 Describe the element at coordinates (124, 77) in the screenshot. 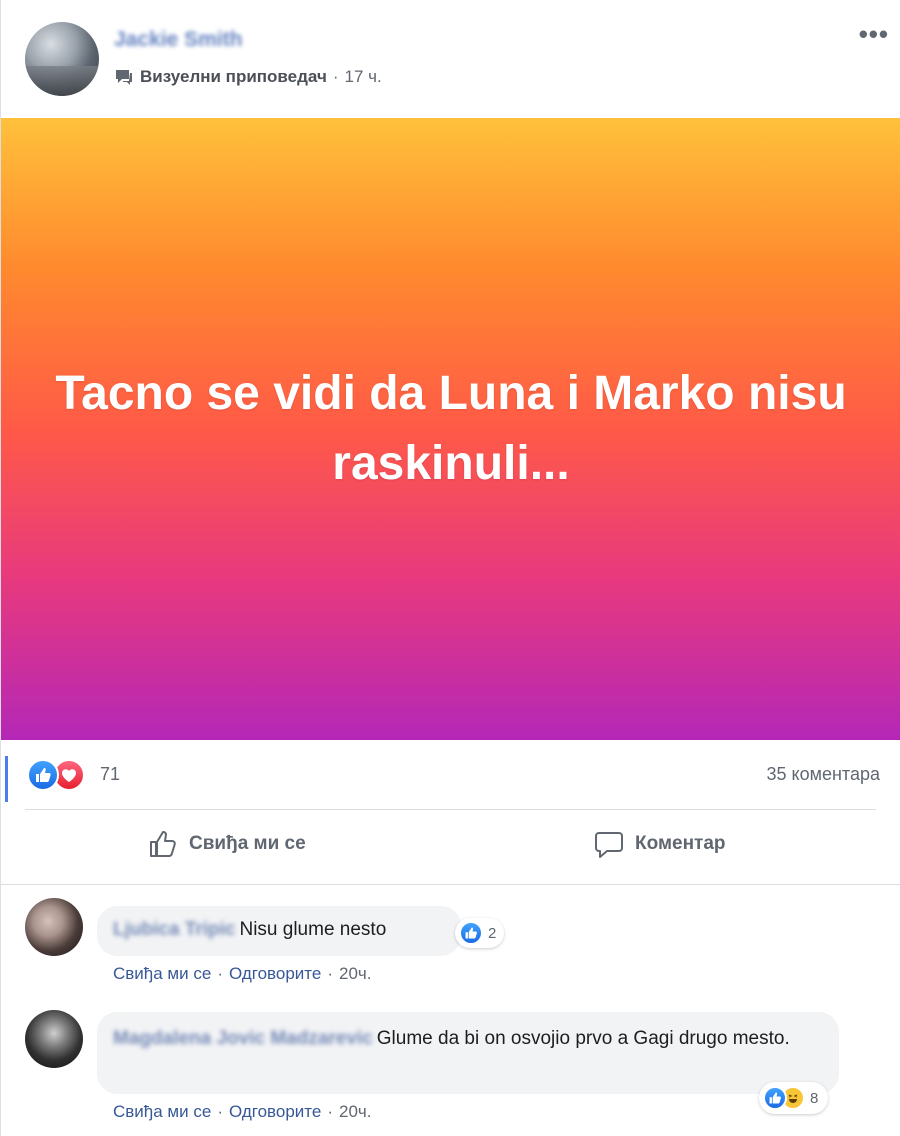

I see `storyteller-badge-icon` at that location.